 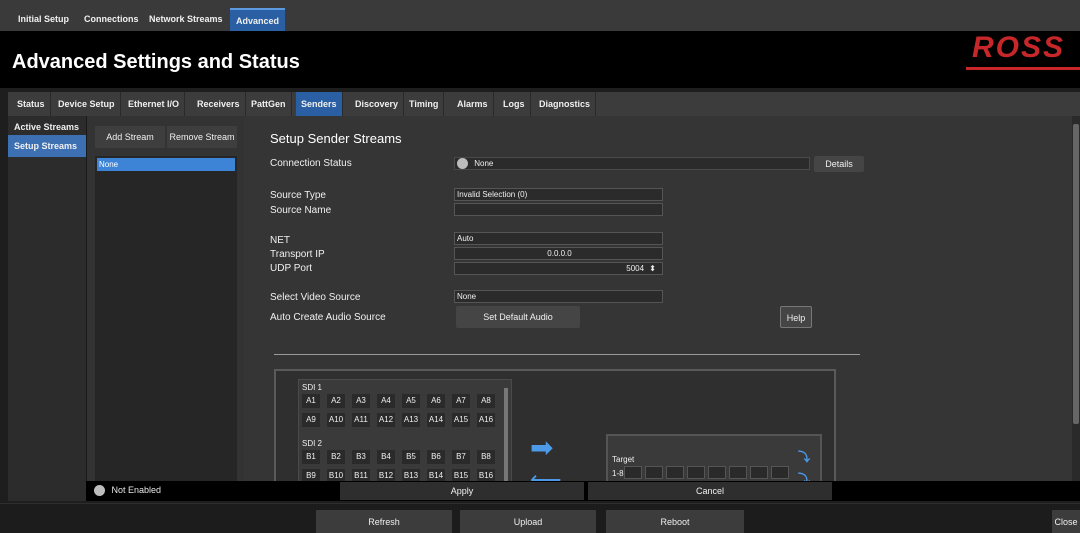 What do you see at coordinates (518, 317) in the screenshot?
I see `set-default-audio-button: Set Default Audio` at bounding box center [518, 317].